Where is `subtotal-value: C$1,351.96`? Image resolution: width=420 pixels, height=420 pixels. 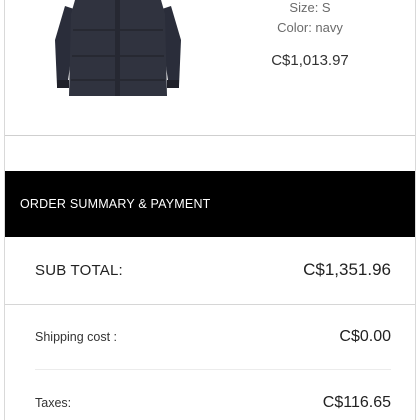
subtotal-value: C$1,351.96 is located at coordinates (347, 269).